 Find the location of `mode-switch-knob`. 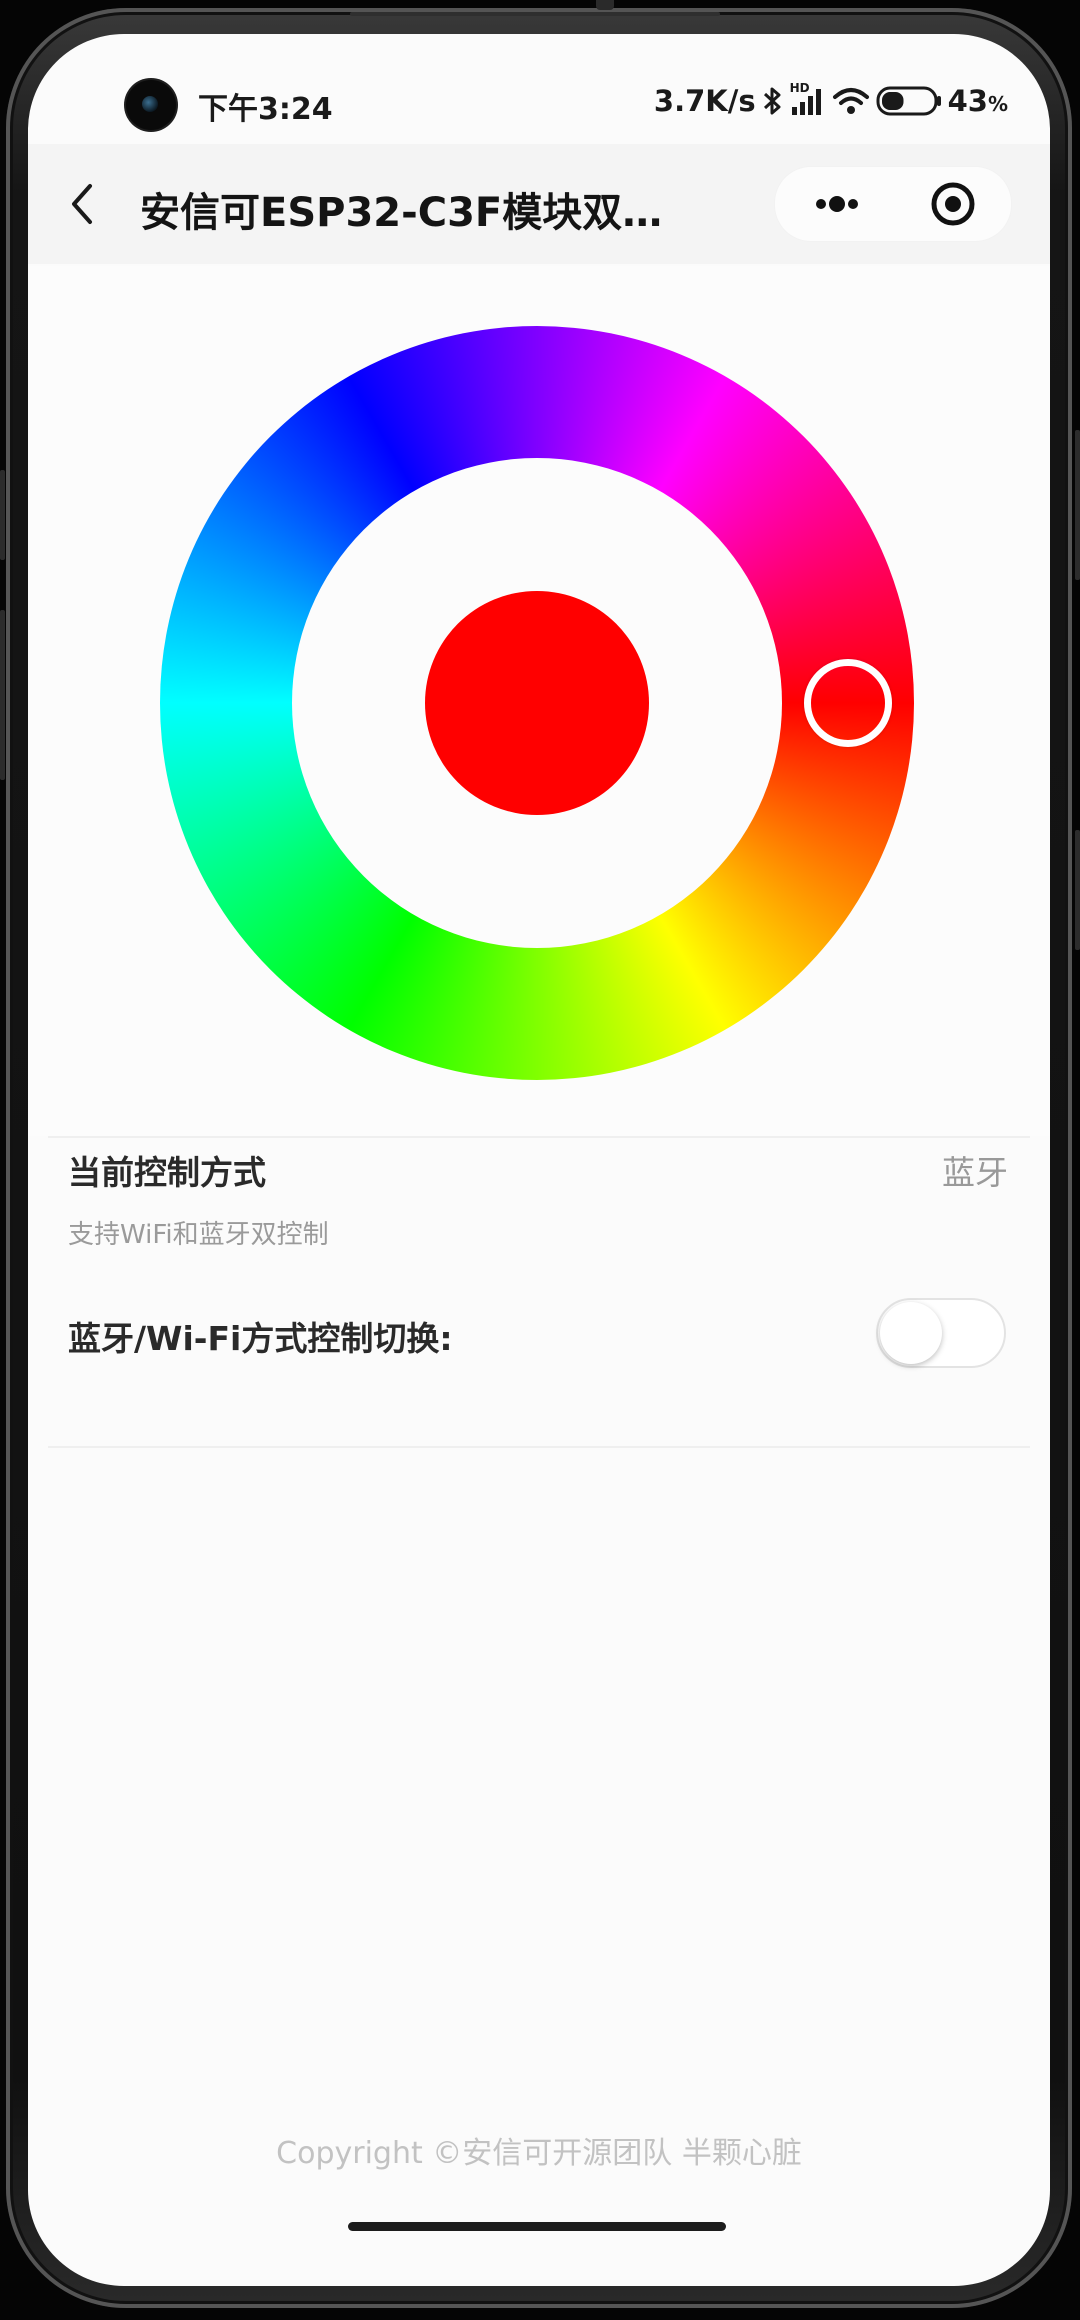

mode-switch-knob is located at coordinates (911, 1333).